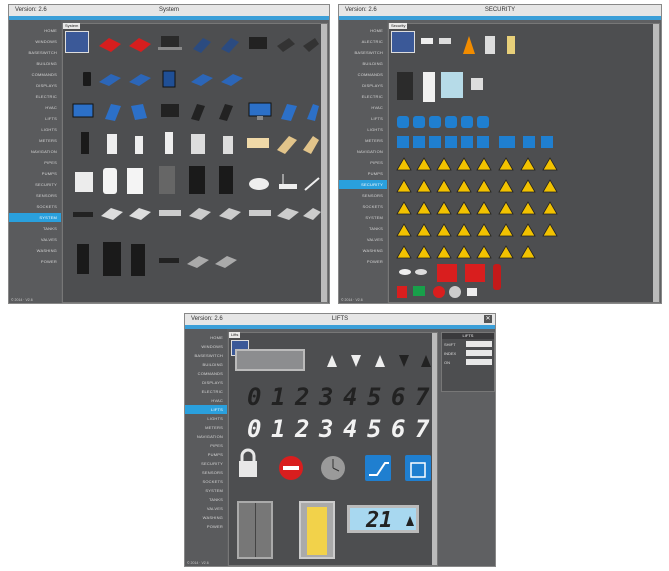 The width and height of the screenshot is (669, 571). I want to click on sidebar-item-alectric: ALECTRIC, so click(363, 41).